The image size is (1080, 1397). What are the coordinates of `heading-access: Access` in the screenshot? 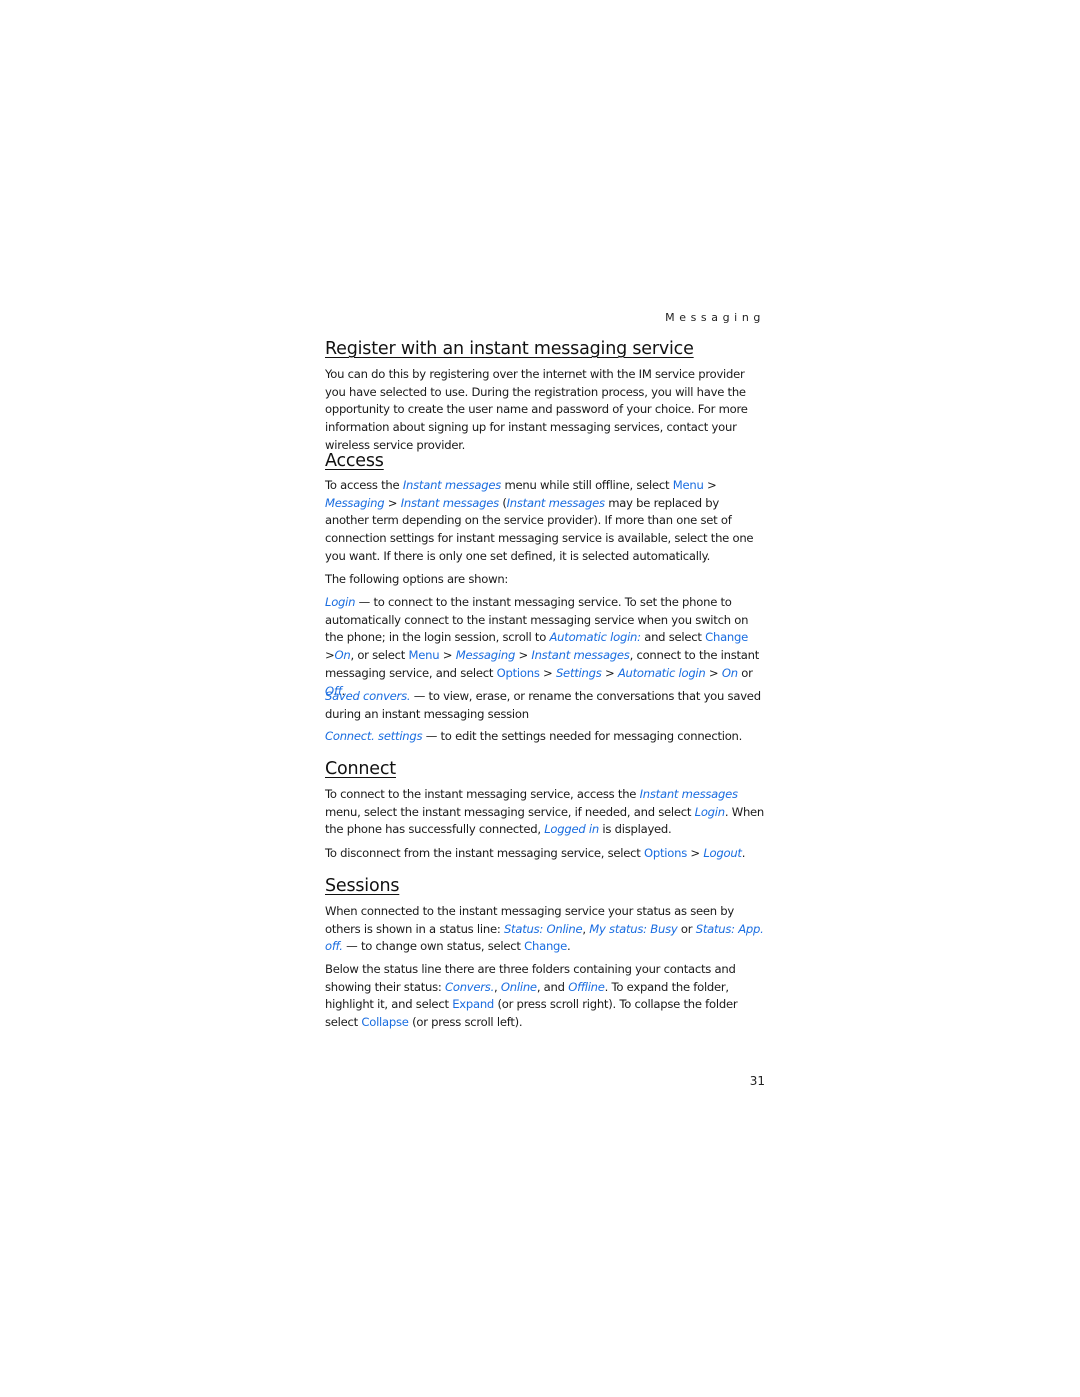 It's located at (354, 461).